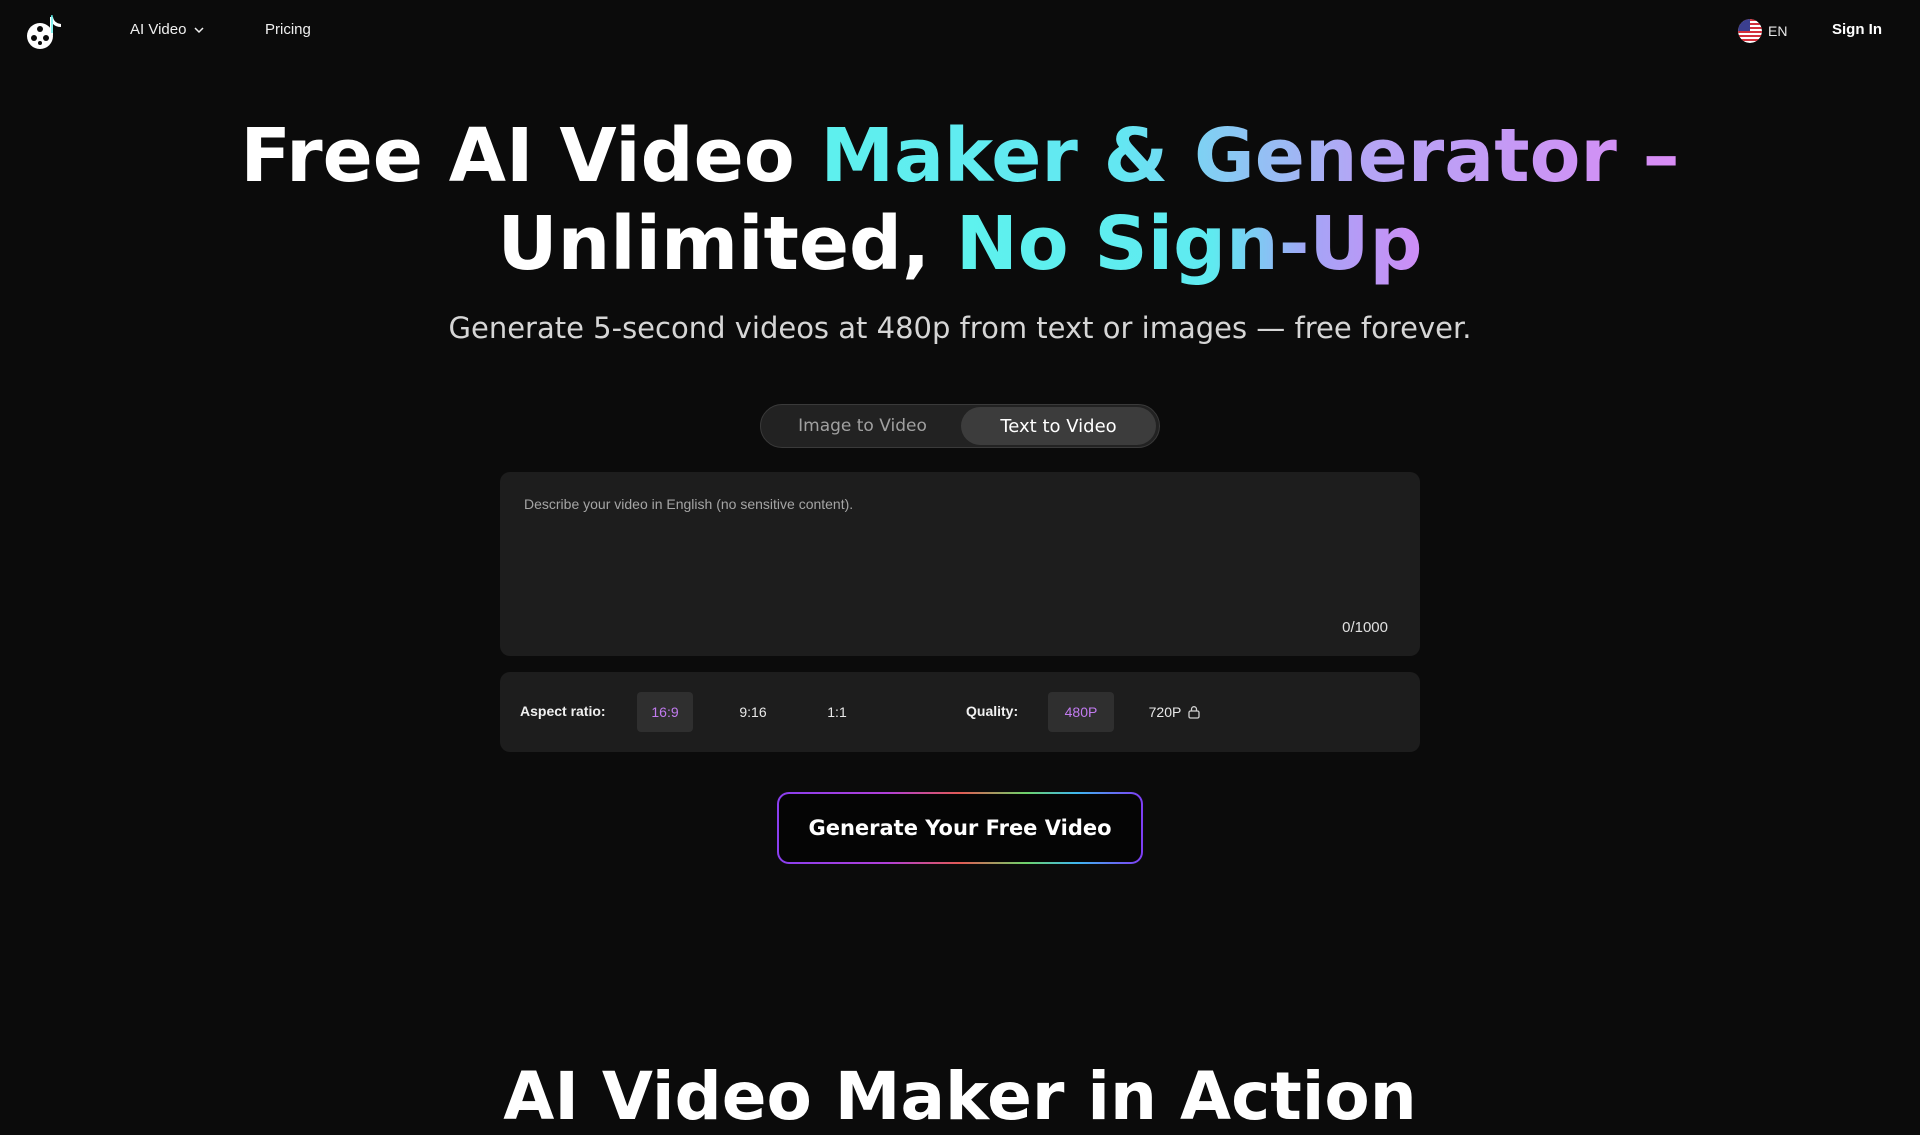 The image size is (1920, 1135). What do you see at coordinates (726, 244) in the screenshot?
I see `hero-title-part3: Unlimited,` at bounding box center [726, 244].